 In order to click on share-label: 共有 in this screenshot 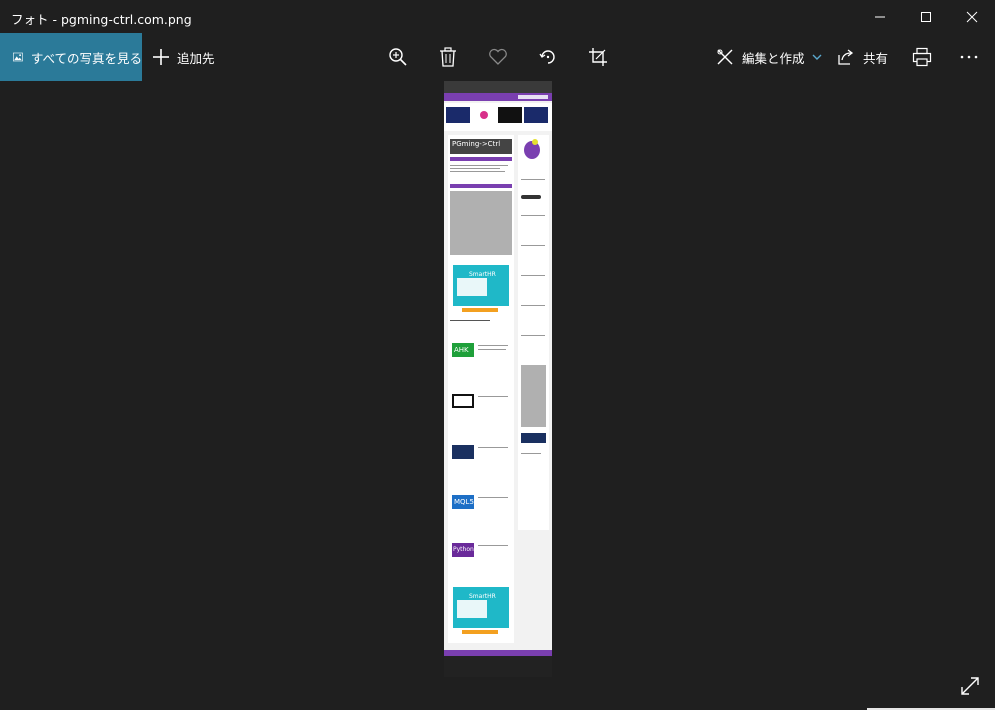, I will do `click(876, 58)`.